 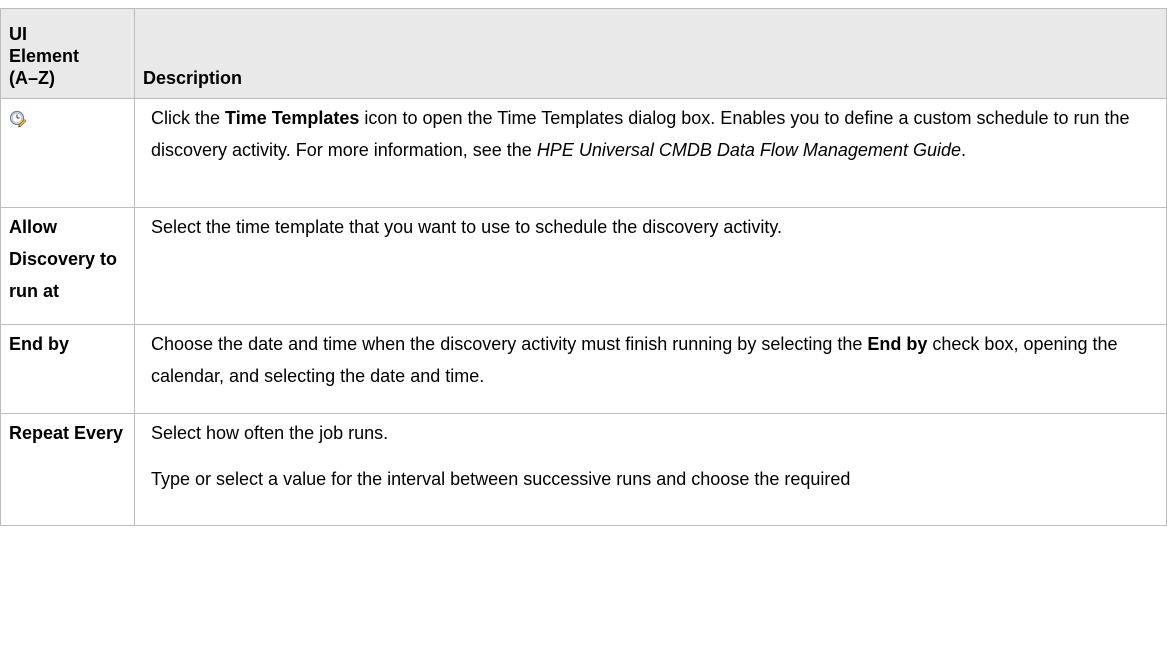 I want to click on header-ui-element-line2: Element, so click(x=44, y=56).